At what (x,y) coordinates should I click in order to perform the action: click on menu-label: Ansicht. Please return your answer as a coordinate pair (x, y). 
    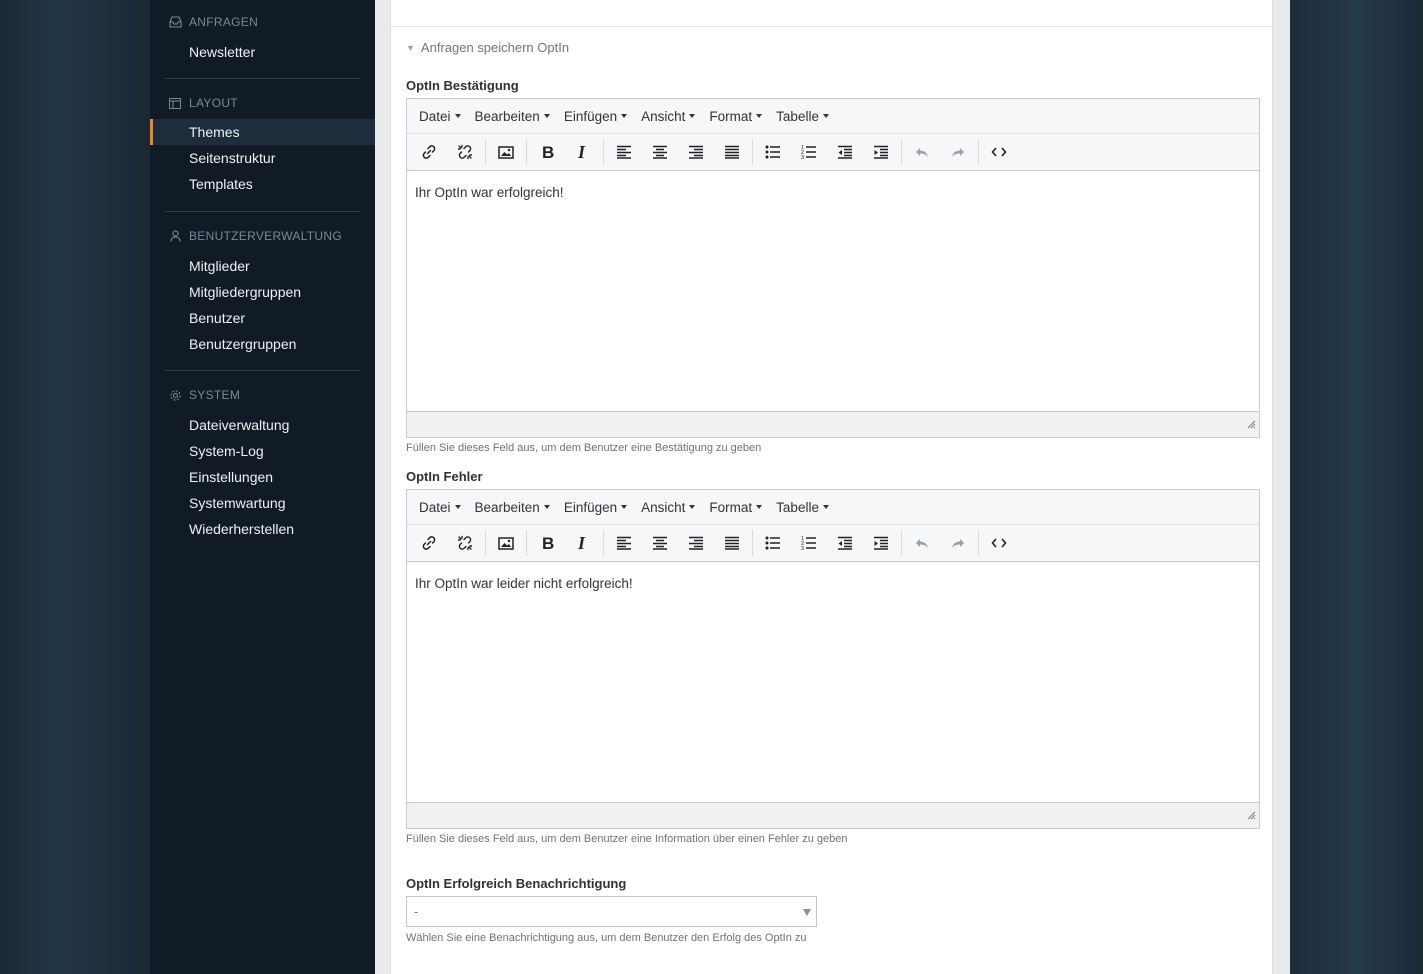
    Looking at the image, I should click on (663, 507).